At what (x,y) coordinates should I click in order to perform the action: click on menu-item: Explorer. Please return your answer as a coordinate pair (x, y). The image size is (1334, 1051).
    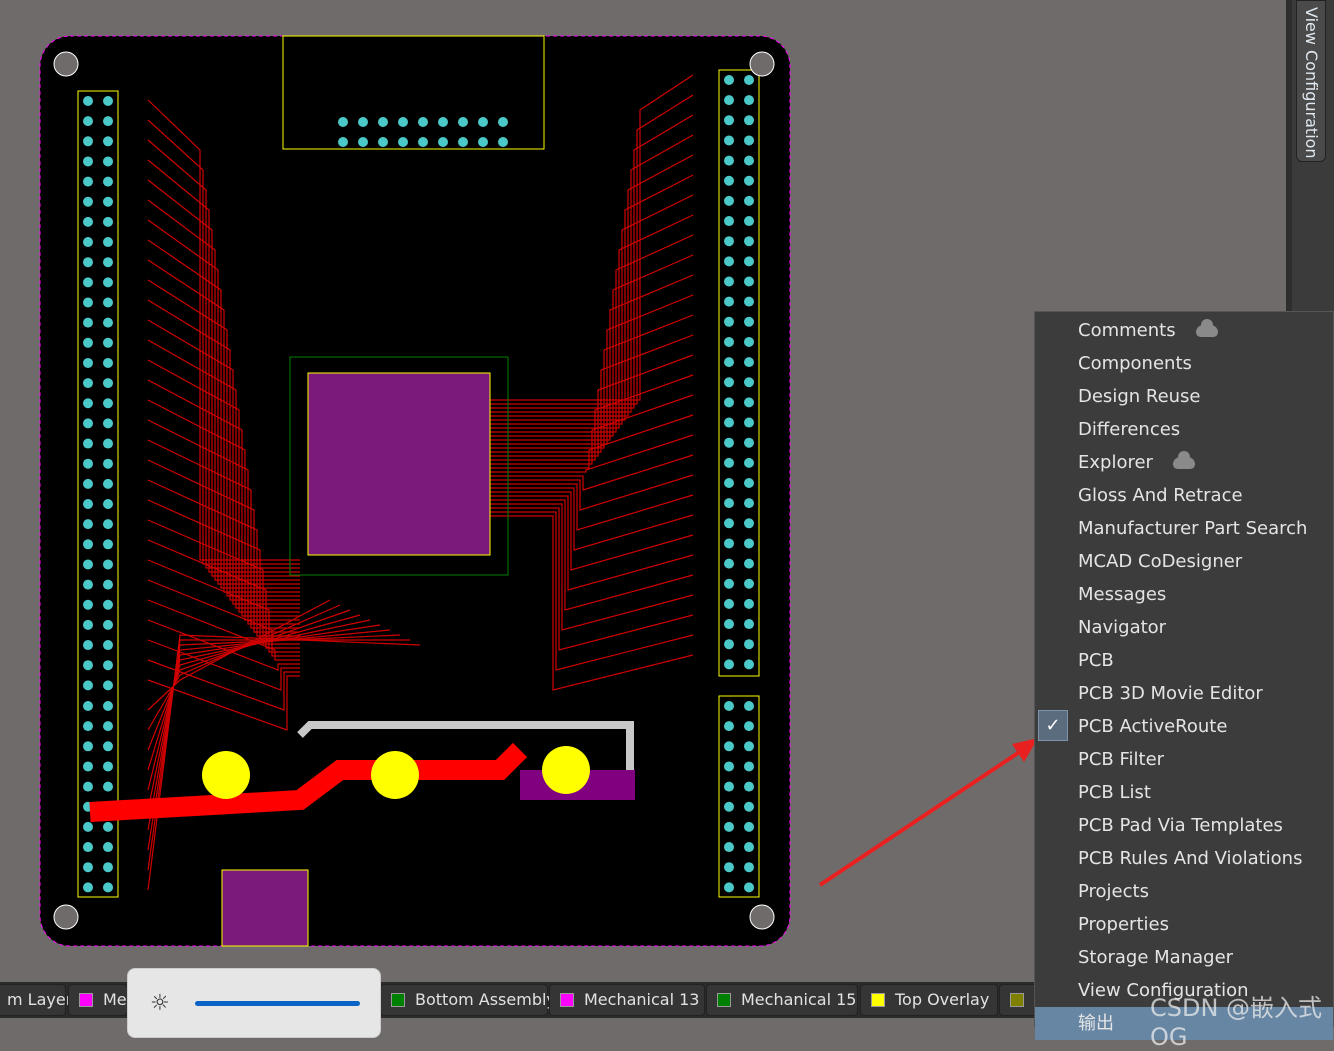
    Looking at the image, I should click on (1184, 462).